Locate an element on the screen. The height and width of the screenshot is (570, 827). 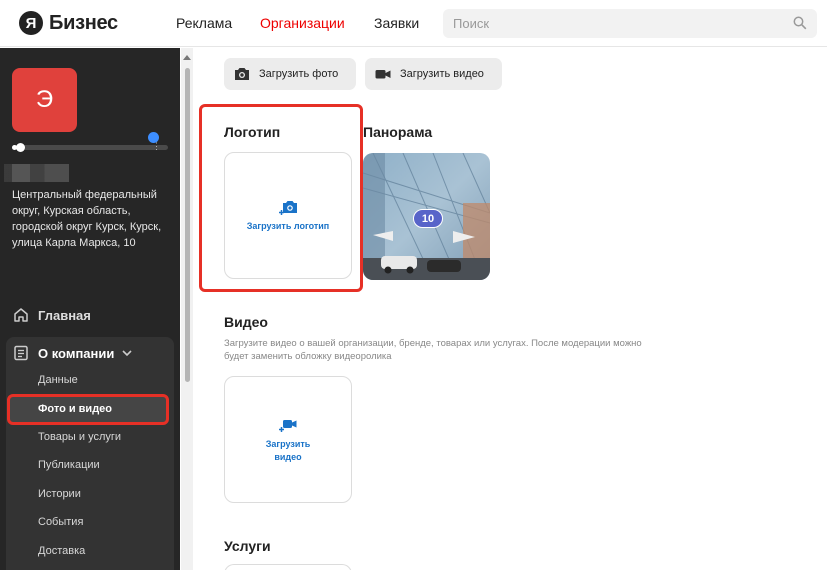
document-icon is located at coordinates (21, 353).